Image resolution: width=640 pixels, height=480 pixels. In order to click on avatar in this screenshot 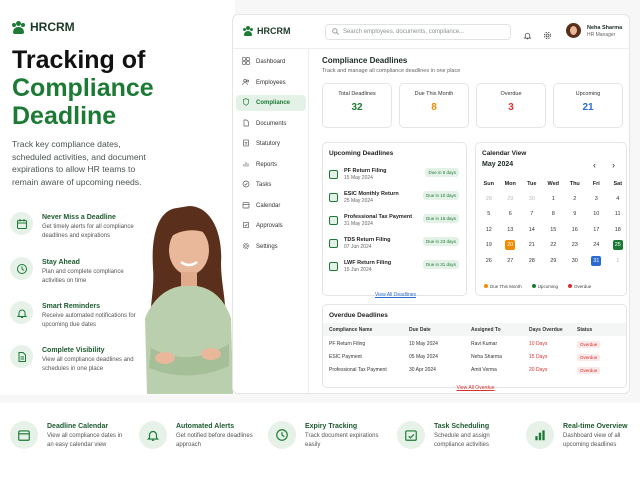, I will do `click(573, 30)`.